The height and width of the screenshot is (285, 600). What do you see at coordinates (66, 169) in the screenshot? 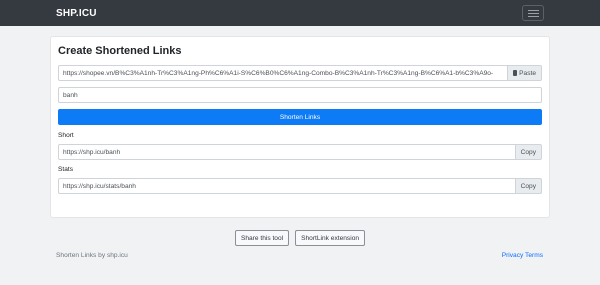
I see `stats-label: Stats` at bounding box center [66, 169].